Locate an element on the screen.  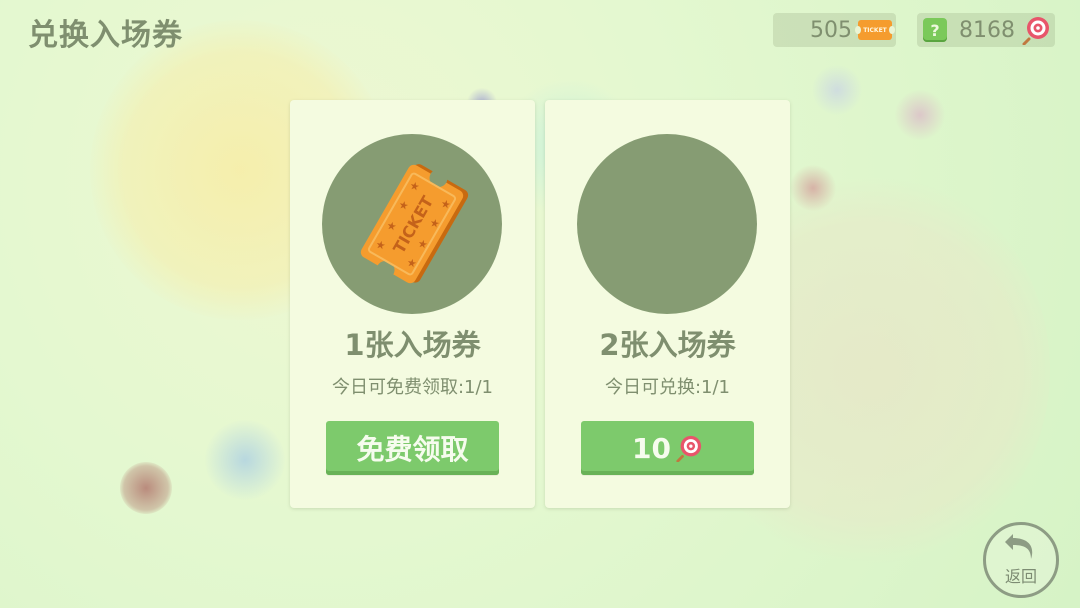
page-title: 兑换入场券 is located at coordinates (105, 35).